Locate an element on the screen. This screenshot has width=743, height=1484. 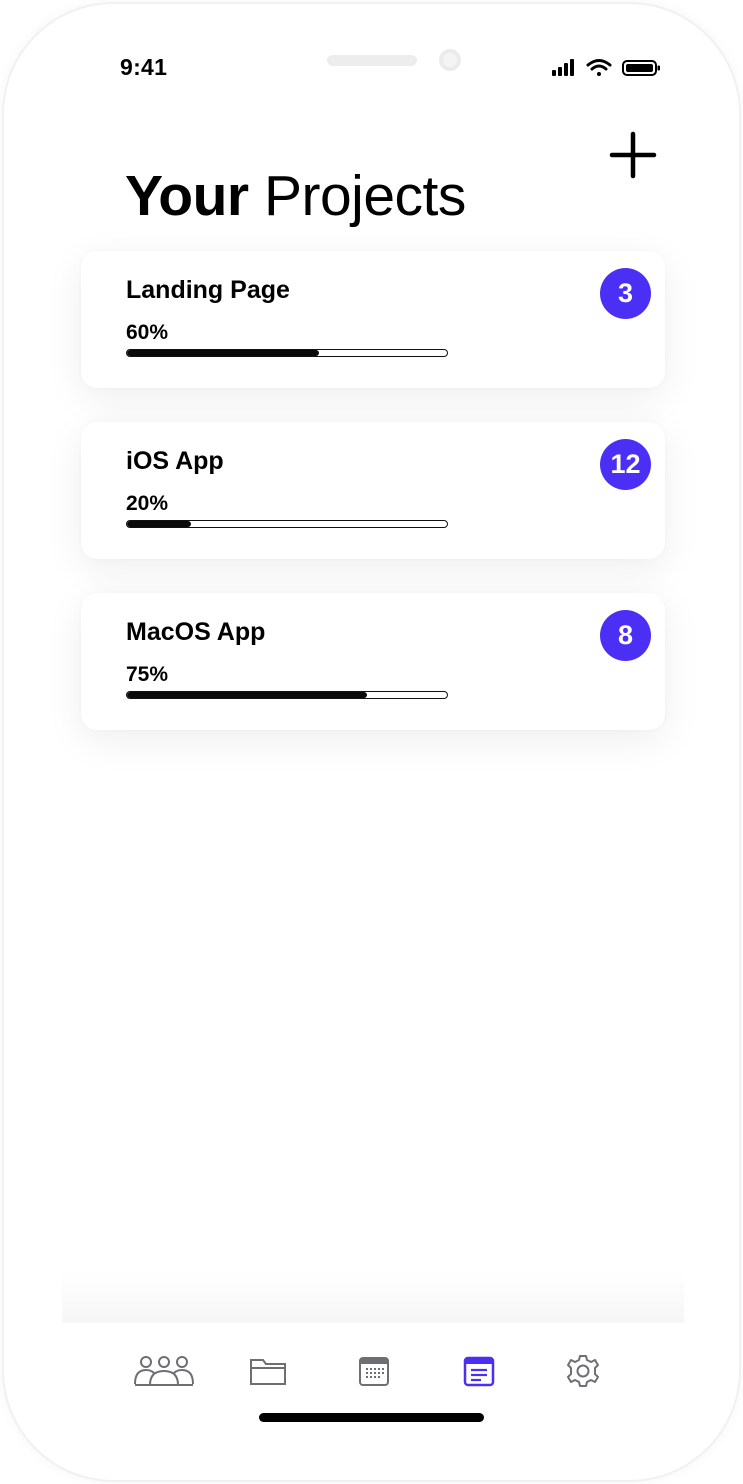
project-name: iOS App is located at coordinates (175, 461).